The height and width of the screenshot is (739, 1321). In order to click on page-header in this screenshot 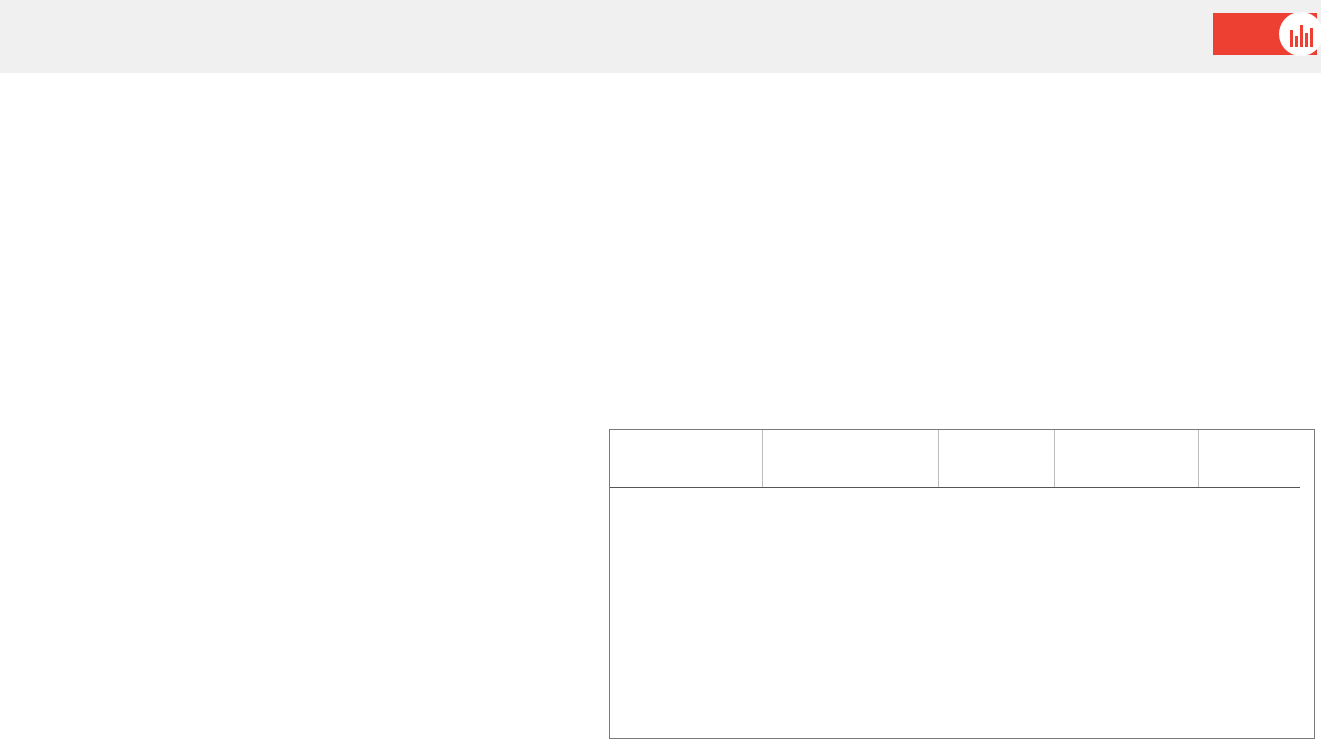, I will do `click(660, 36)`.